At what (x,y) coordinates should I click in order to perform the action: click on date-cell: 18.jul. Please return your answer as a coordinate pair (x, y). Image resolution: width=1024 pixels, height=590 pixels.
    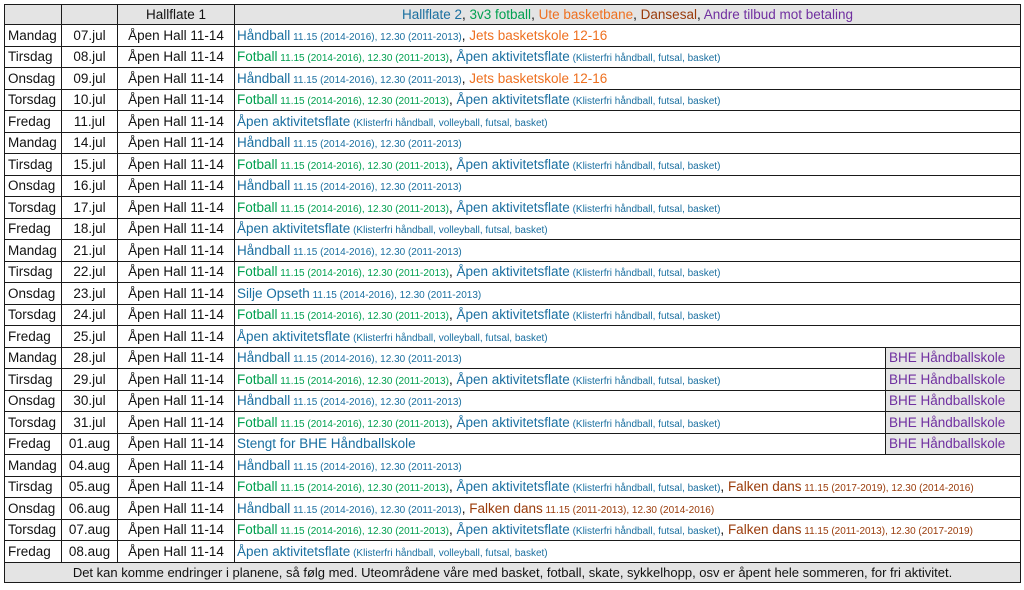
    Looking at the image, I should click on (89, 228).